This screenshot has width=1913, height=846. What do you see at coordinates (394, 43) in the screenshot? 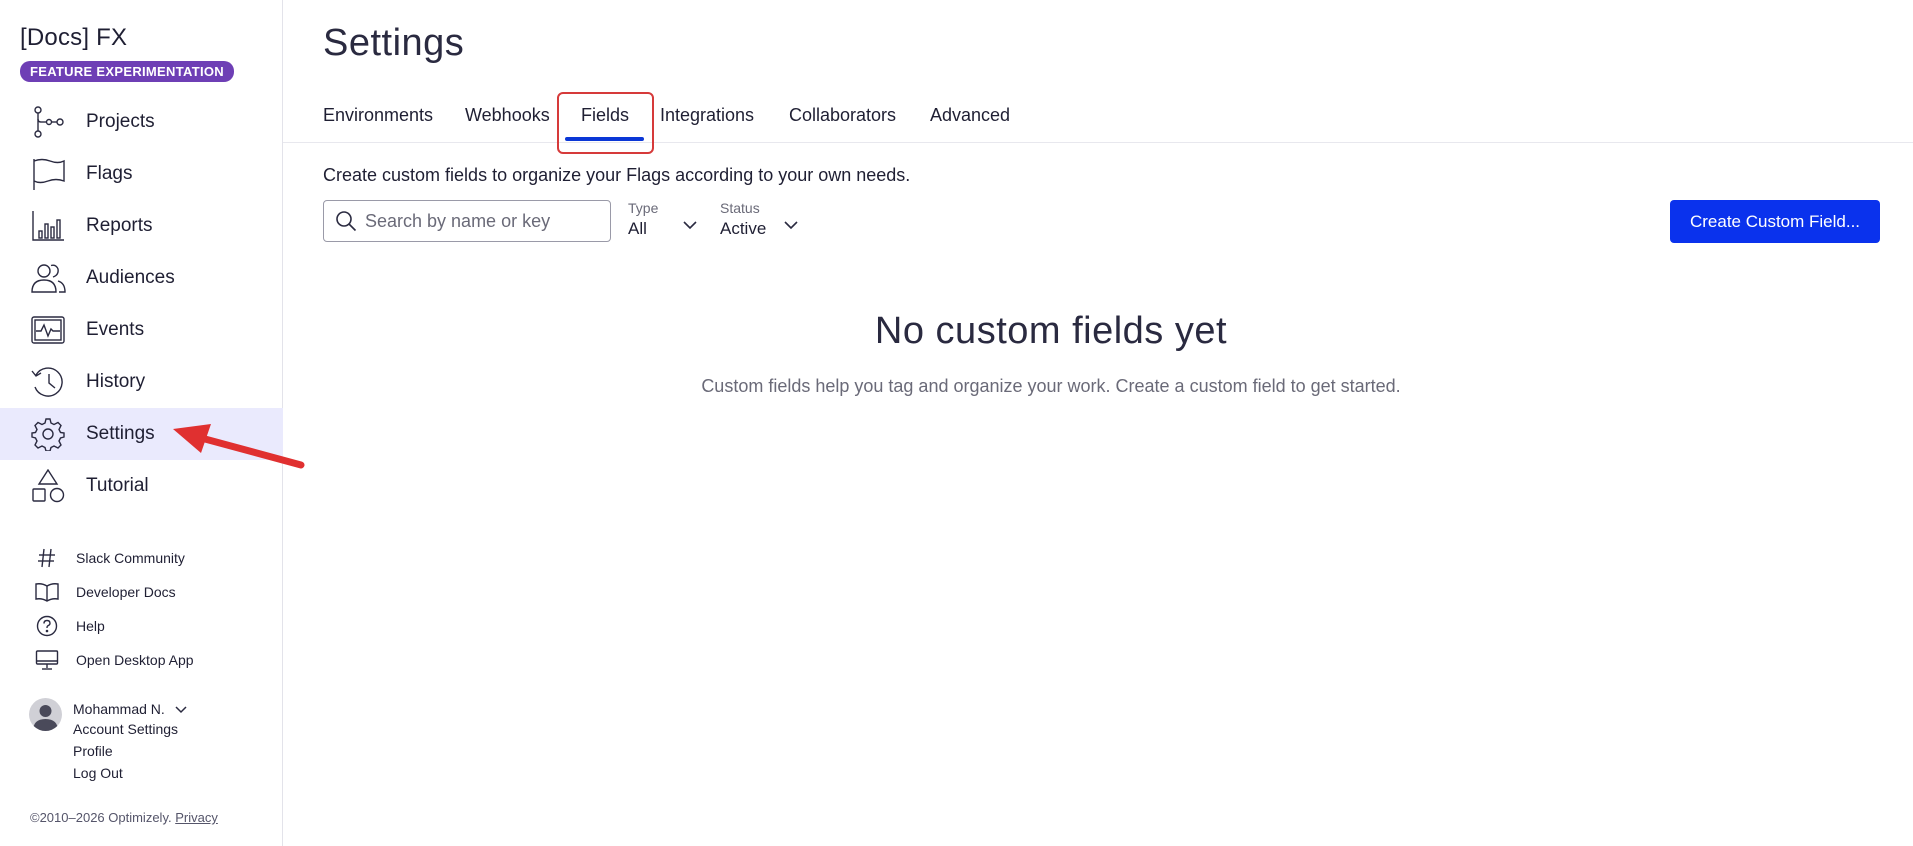
I see `page-title: Settings` at bounding box center [394, 43].